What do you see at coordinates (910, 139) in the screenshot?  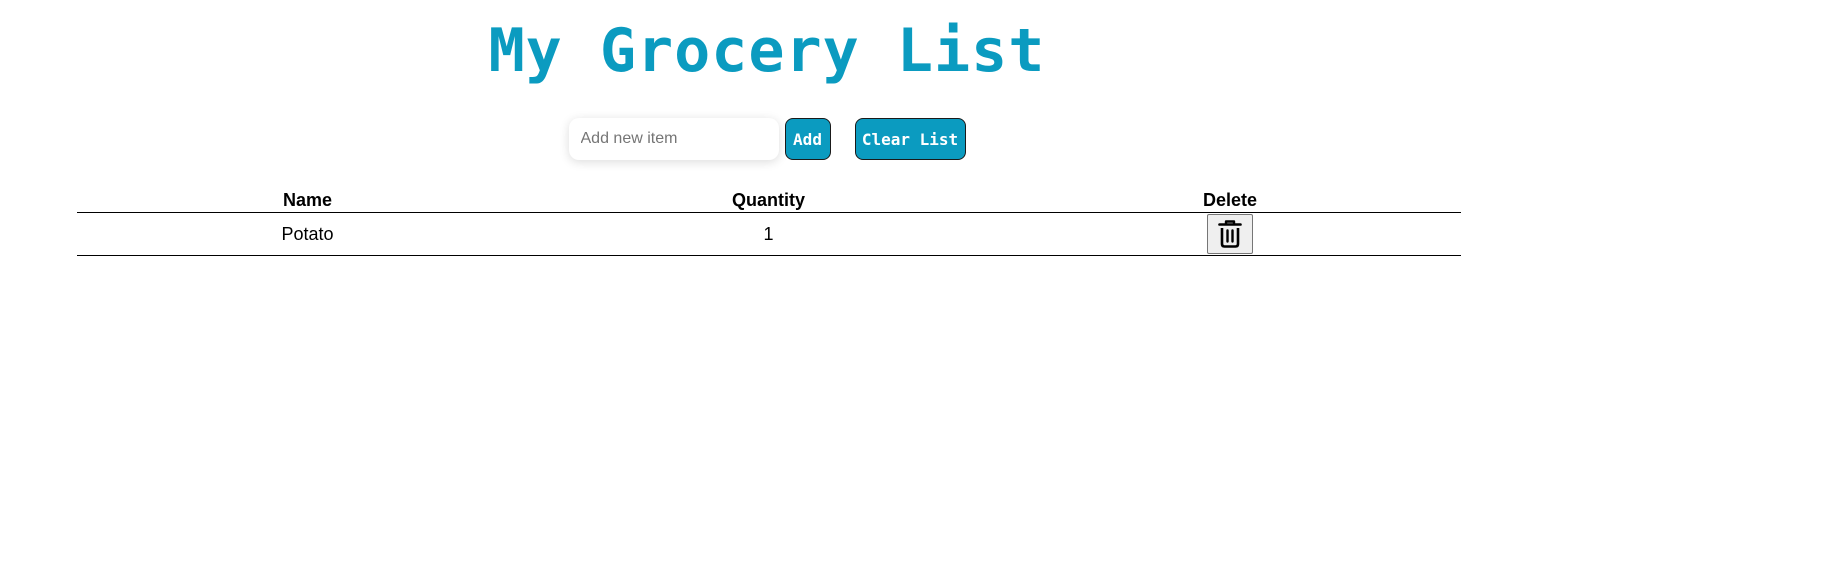 I see `clear-list-button: Clear List` at bounding box center [910, 139].